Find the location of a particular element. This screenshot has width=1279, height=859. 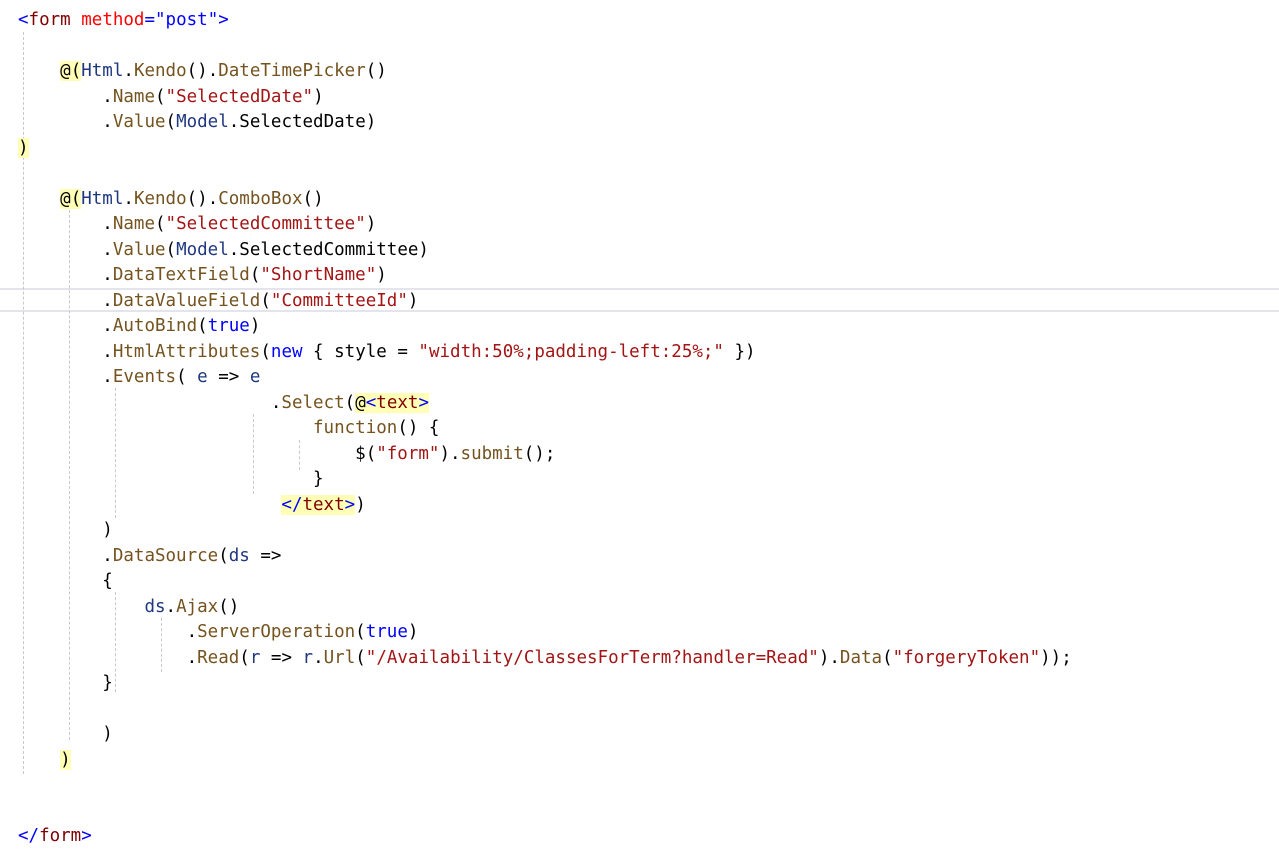

code-token: { is located at coordinates (107, 581).